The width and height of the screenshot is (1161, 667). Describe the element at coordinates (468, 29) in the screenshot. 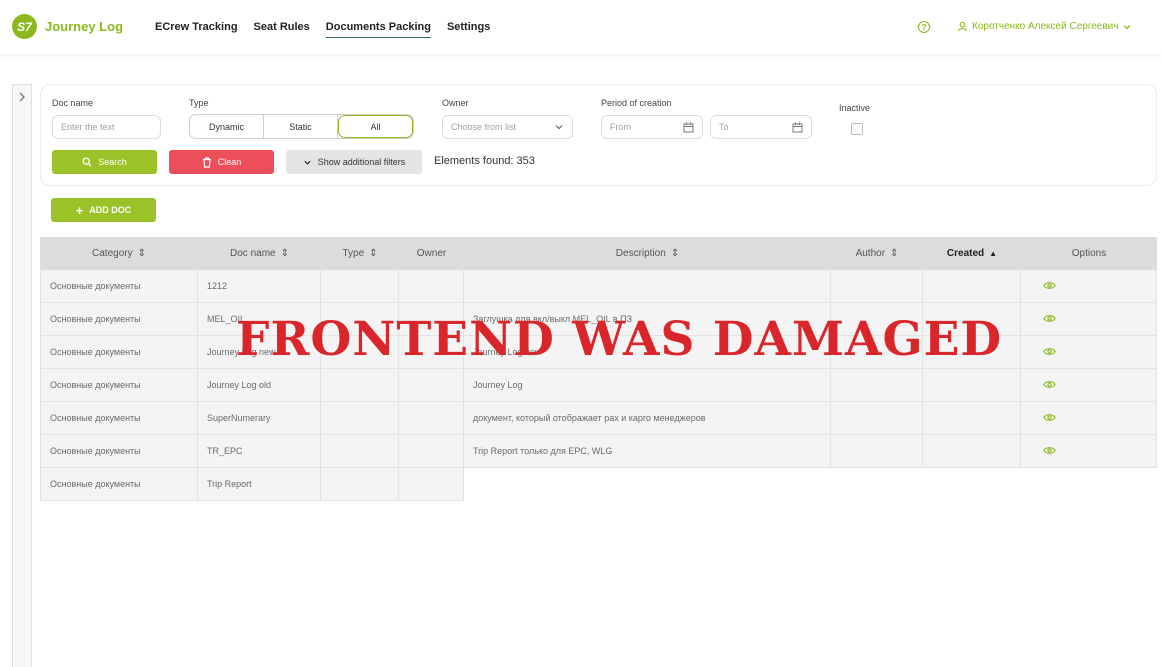

I see `nav-settings: Settings` at that location.